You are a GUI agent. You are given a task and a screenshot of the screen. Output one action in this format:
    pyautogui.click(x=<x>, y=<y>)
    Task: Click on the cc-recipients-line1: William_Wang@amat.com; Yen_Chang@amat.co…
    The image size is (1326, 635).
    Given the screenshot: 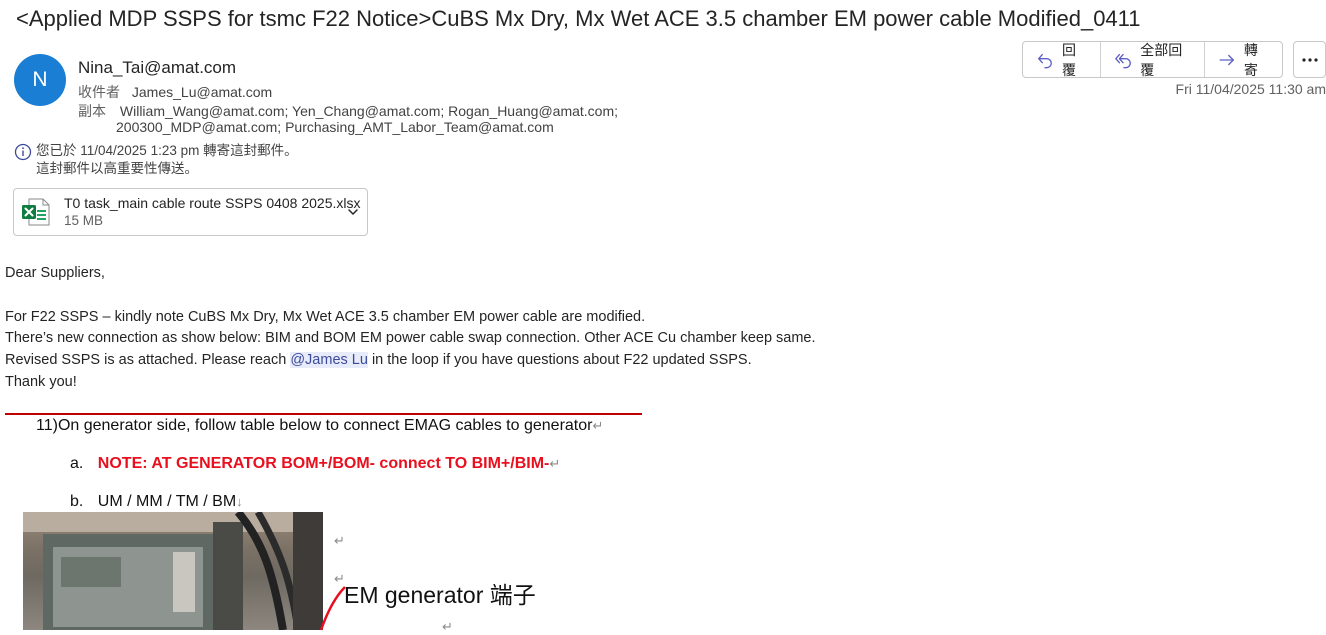 What is the action you would take?
    pyautogui.click(x=369, y=111)
    